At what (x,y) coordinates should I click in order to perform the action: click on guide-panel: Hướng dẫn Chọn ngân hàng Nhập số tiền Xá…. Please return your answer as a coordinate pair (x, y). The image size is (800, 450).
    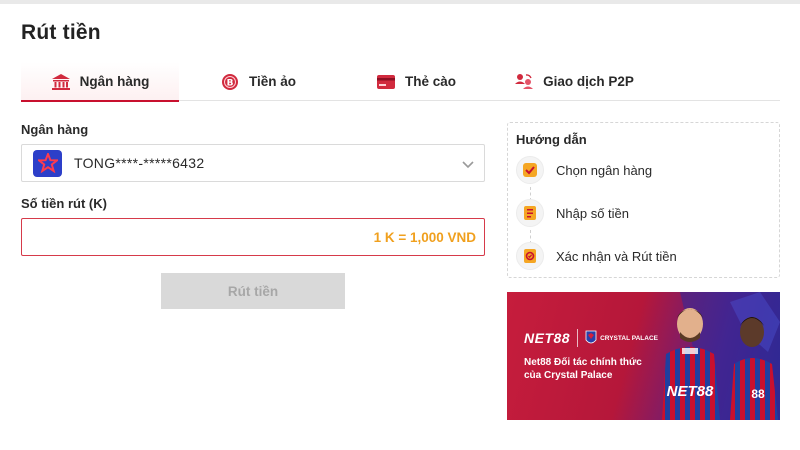
    Looking at the image, I should click on (643, 200).